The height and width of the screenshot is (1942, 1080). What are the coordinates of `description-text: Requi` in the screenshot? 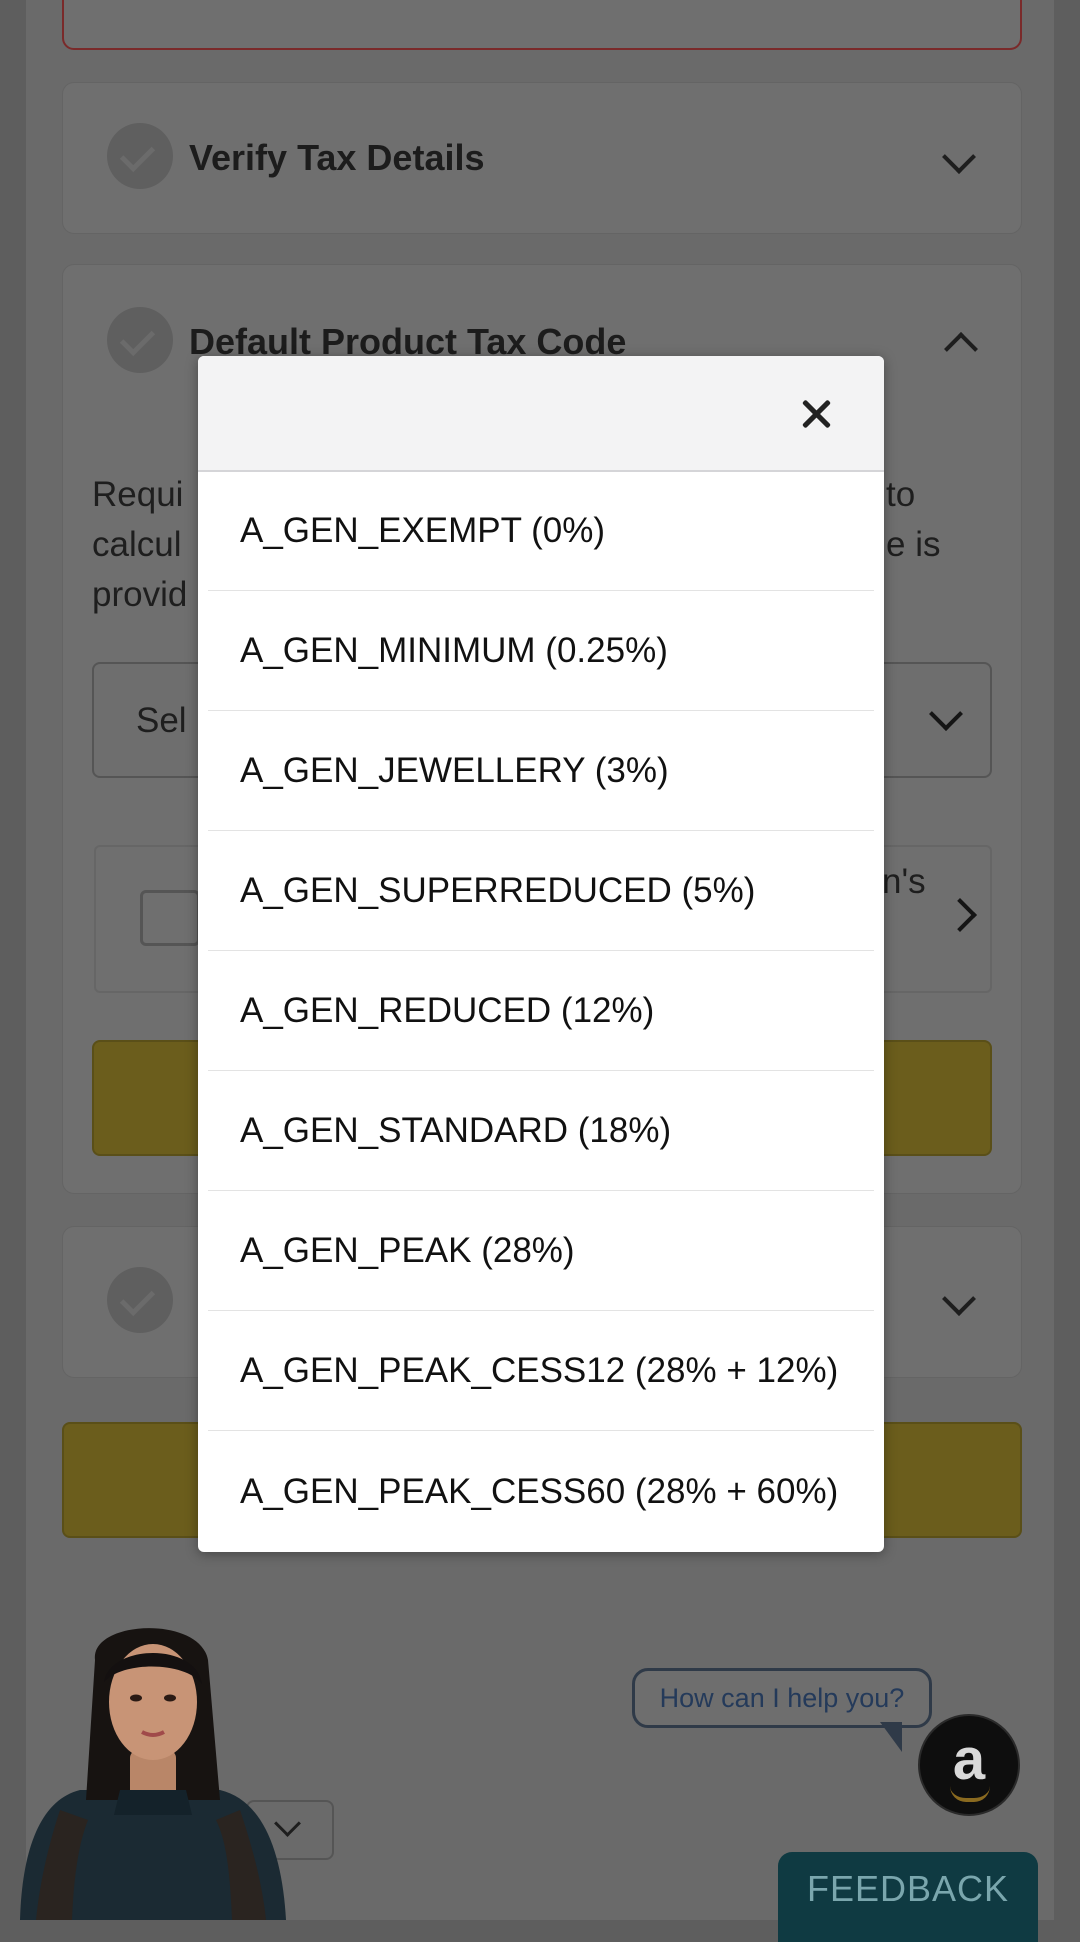 It's located at (138, 494).